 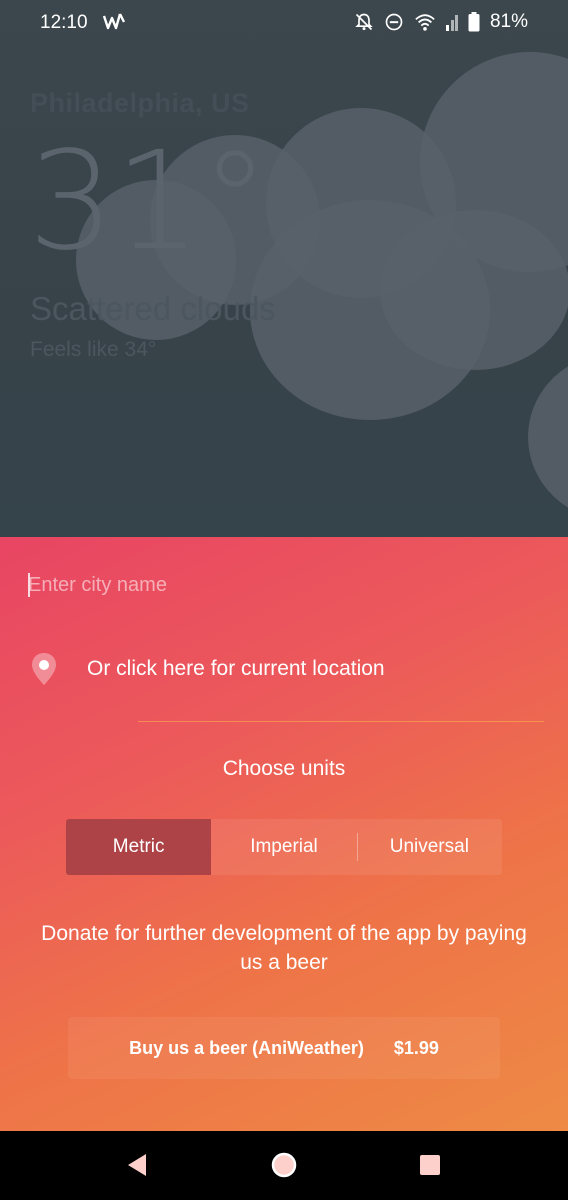 What do you see at coordinates (451, 22) in the screenshot?
I see `signal-icon` at bounding box center [451, 22].